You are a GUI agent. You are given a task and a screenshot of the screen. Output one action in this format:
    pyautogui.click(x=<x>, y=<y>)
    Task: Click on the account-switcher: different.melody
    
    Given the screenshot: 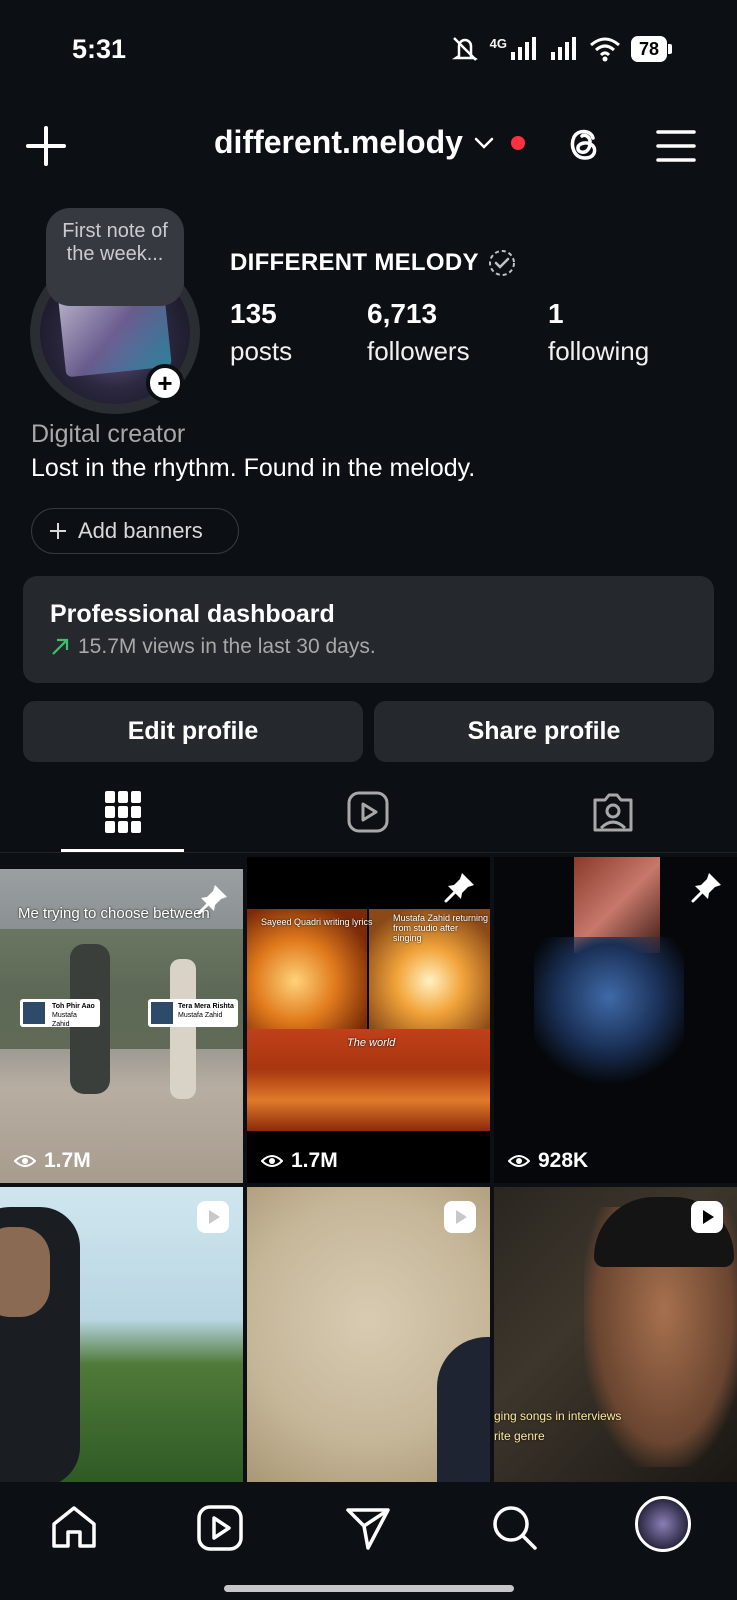 What is the action you would take?
    pyautogui.click(x=369, y=142)
    